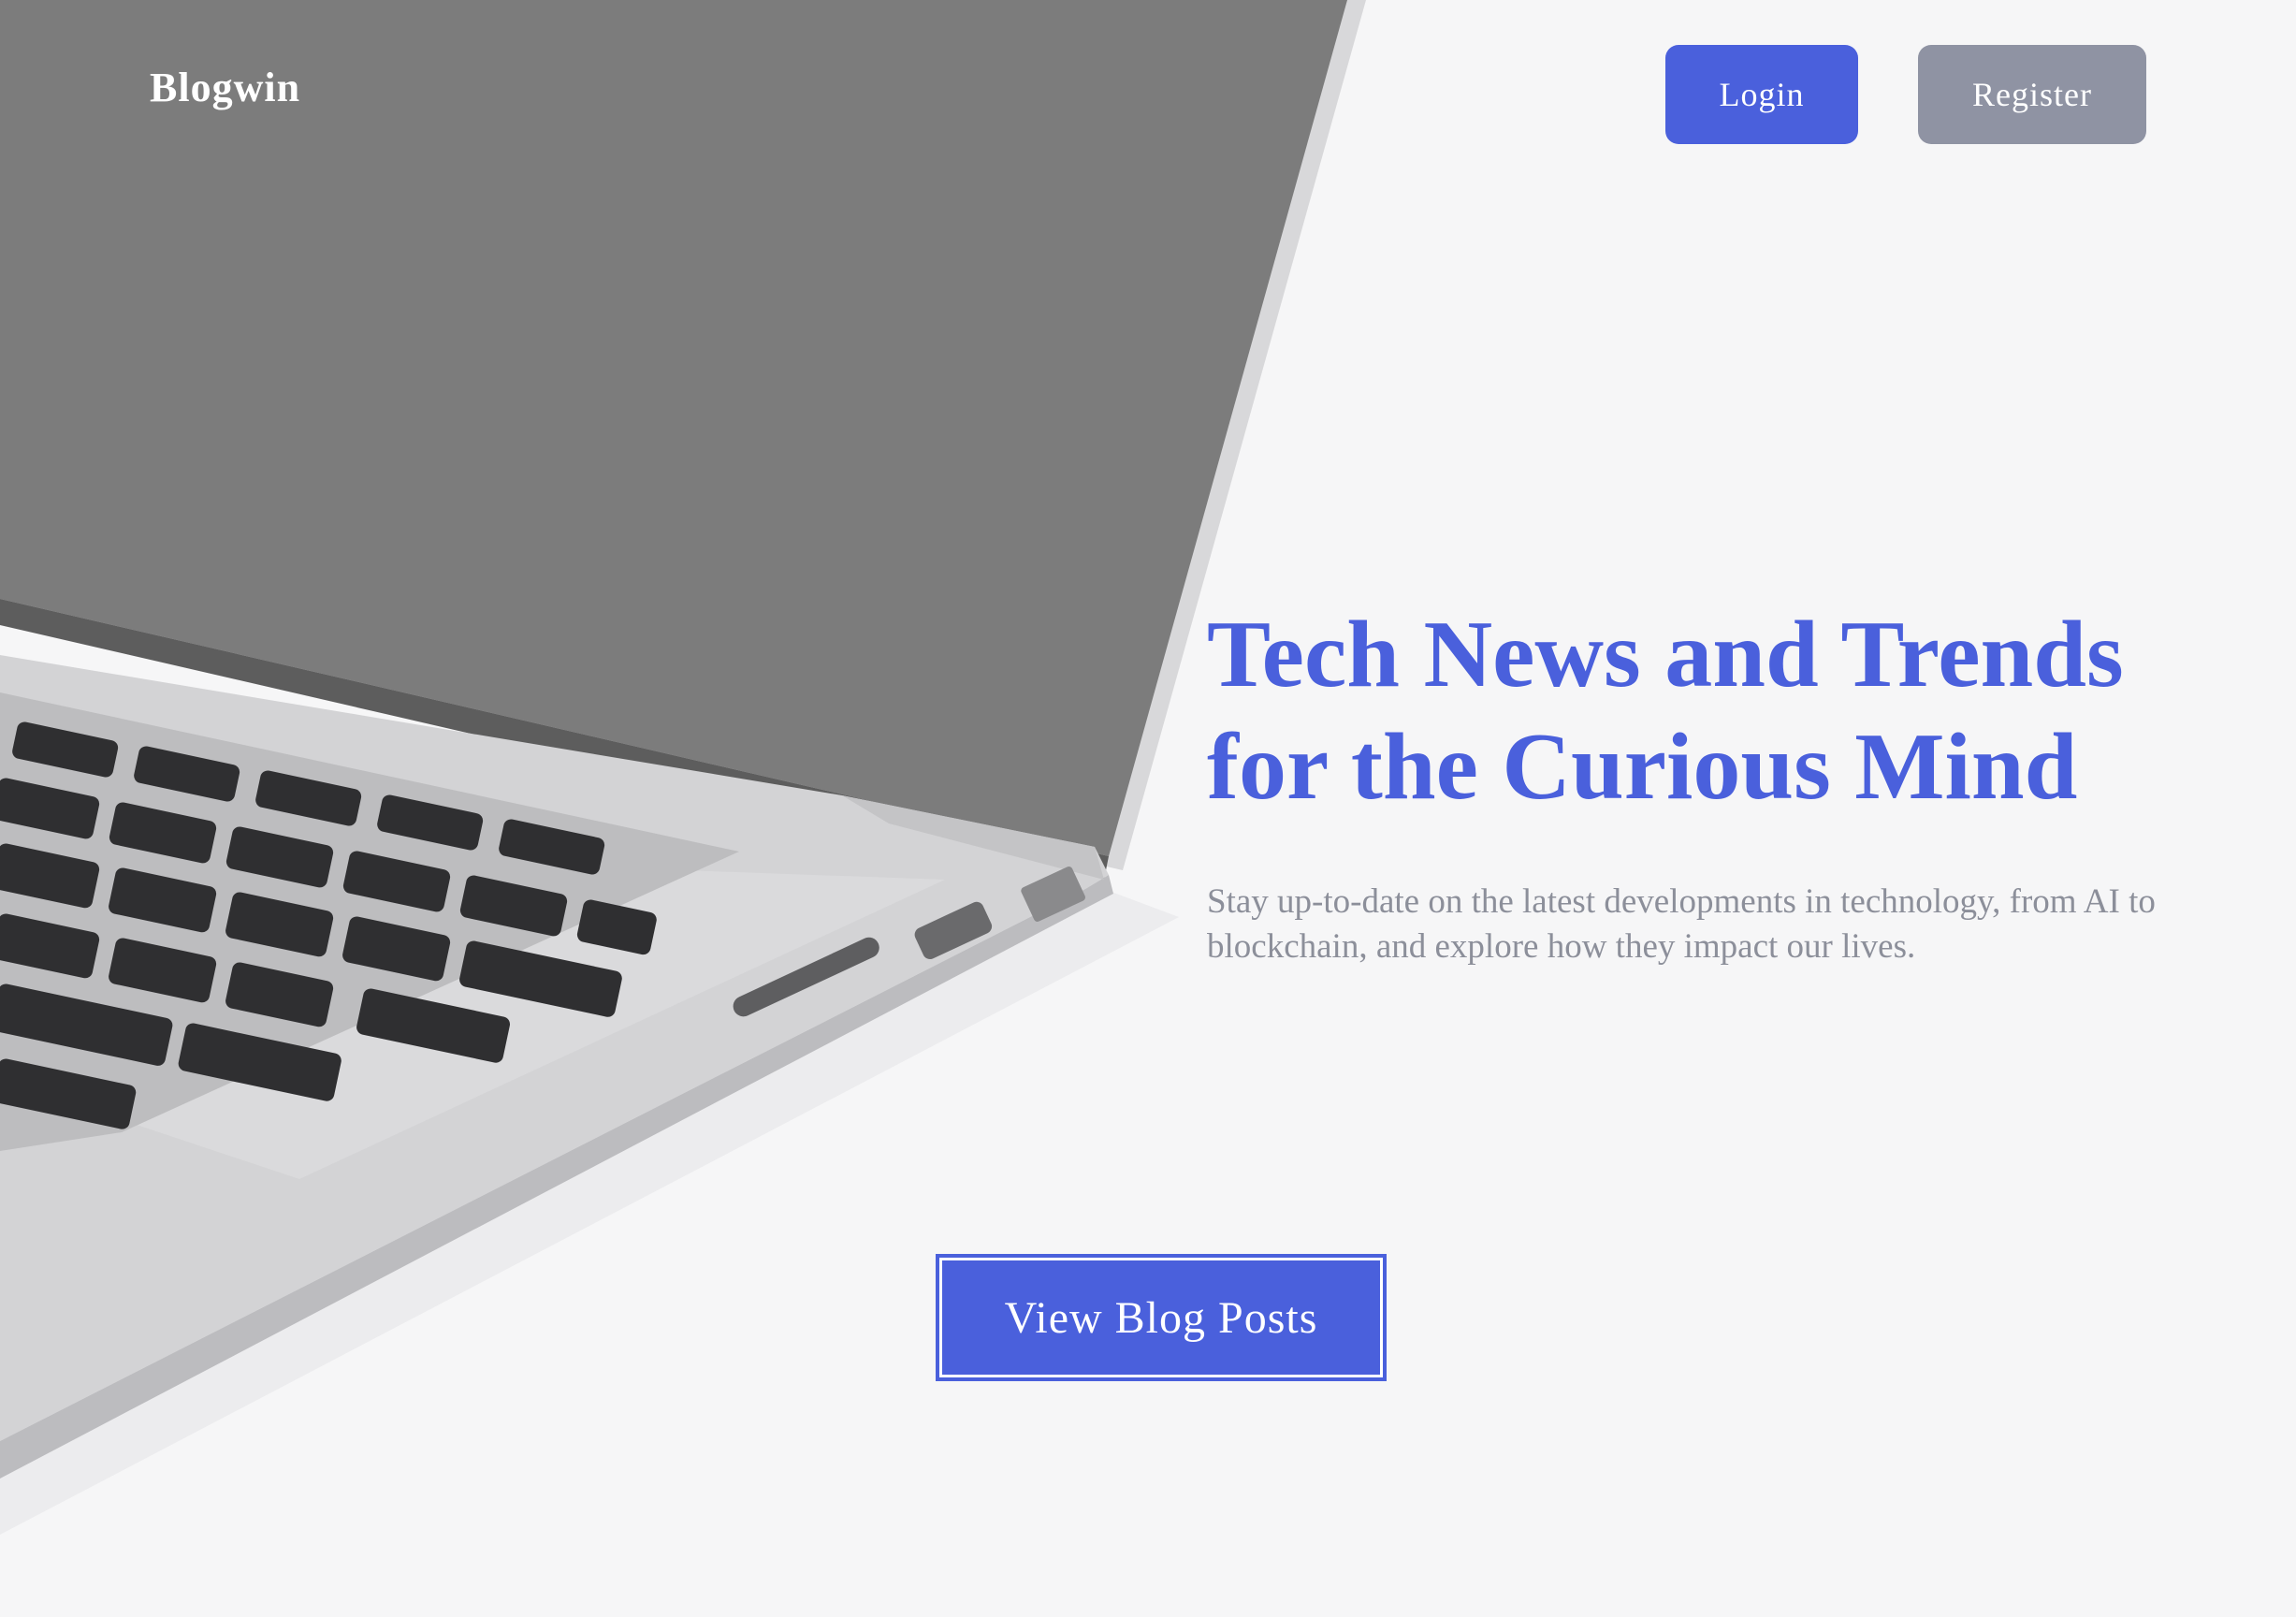 This screenshot has height=1617, width=2296. What do you see at coordinates (225, 87) in the screenshot?
I see `brand-logo: Blogwin` at bounding box center [225, 87].